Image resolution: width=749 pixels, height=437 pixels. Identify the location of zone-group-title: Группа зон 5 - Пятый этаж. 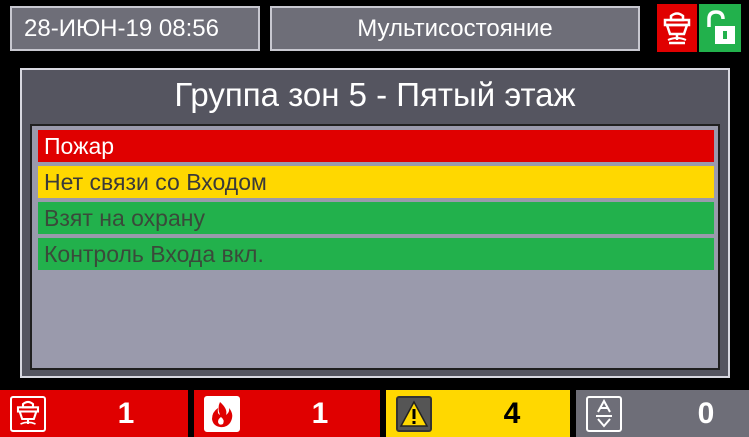
(375, 94).